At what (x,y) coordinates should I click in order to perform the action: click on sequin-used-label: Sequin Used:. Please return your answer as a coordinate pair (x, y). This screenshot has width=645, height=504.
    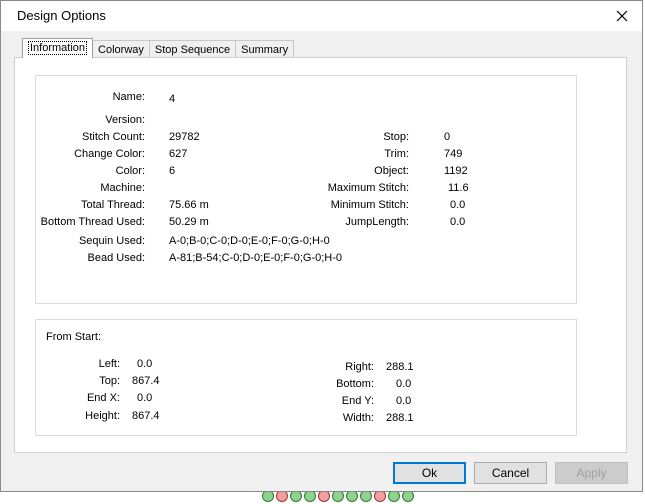
    Looking at the image, I should click on (111, 241).